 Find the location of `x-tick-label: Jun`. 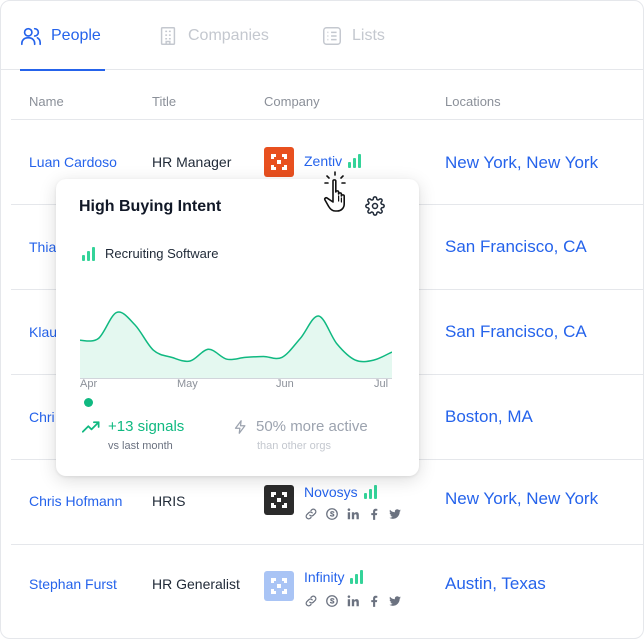

x-tick-label: Jun is located at coordinates (285, 384).